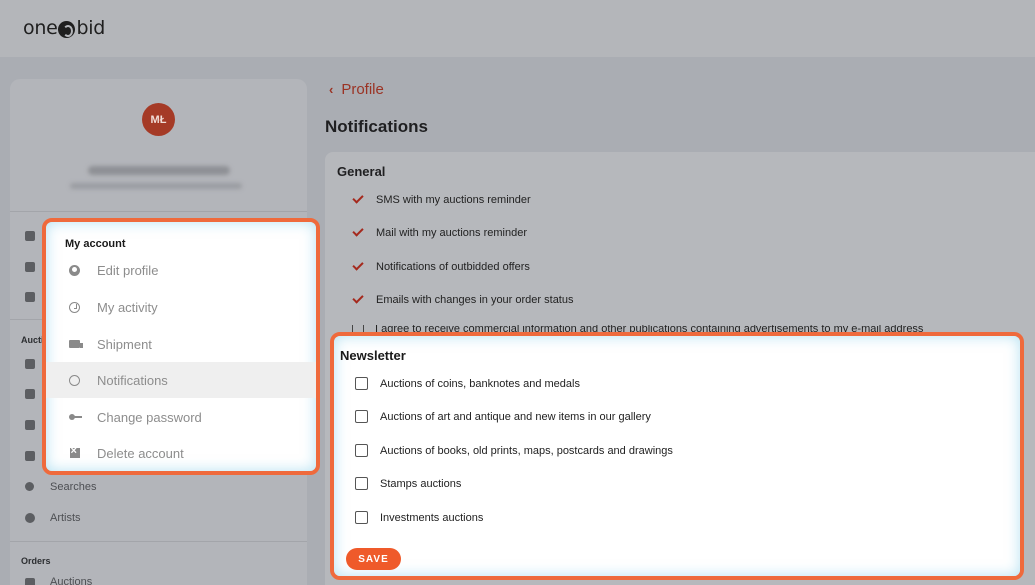 This screenshot has height=585, width=1035. I want to click on general-option: SMS with my auctions reminder, so click(441, 199).